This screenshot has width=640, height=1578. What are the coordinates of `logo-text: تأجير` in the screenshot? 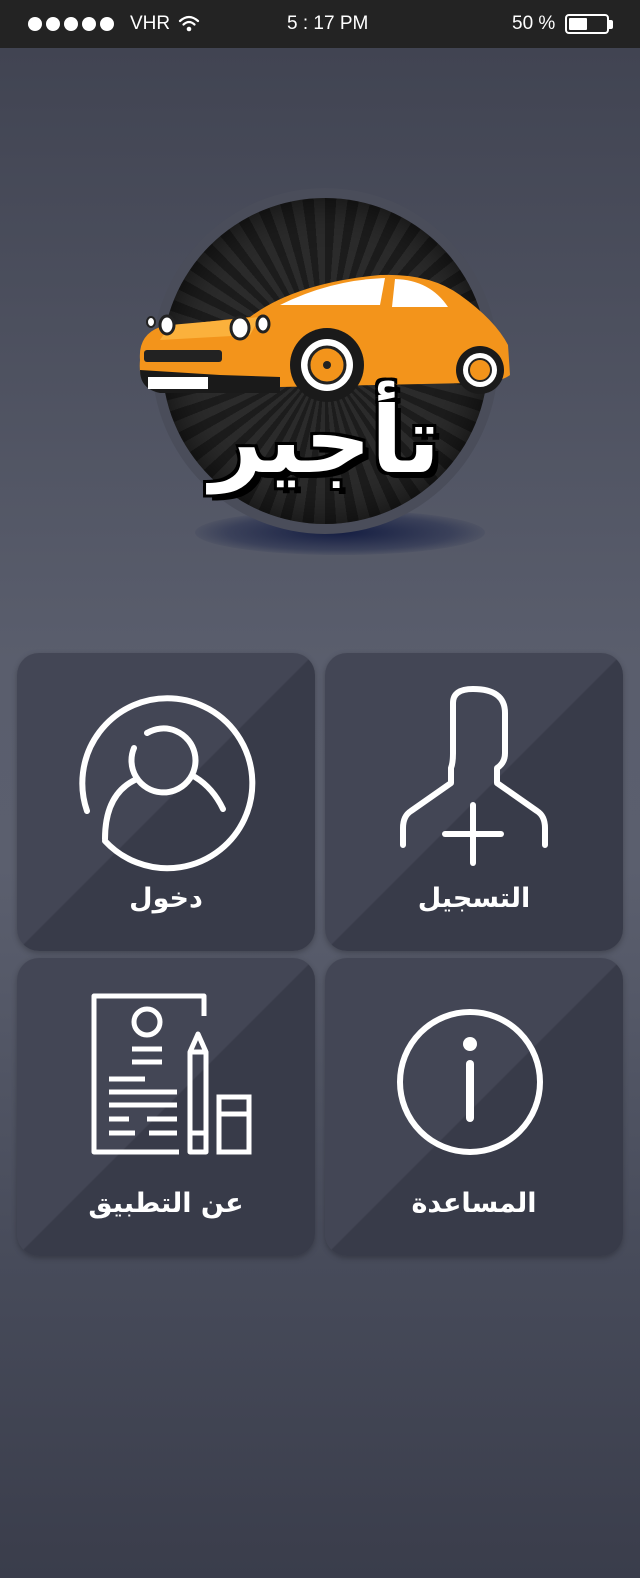 It's located at (325, 440).